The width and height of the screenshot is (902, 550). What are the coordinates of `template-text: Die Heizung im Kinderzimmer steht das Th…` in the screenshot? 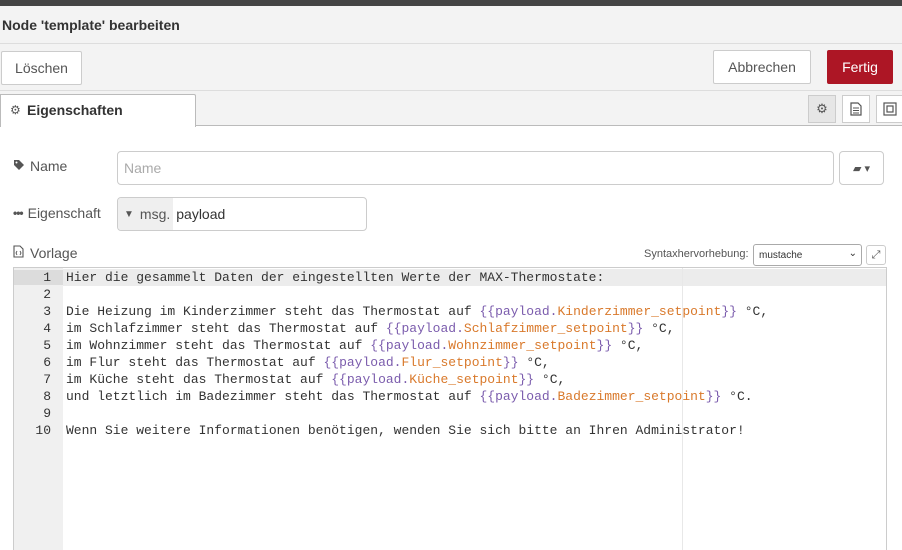 It's located at (273, 311).